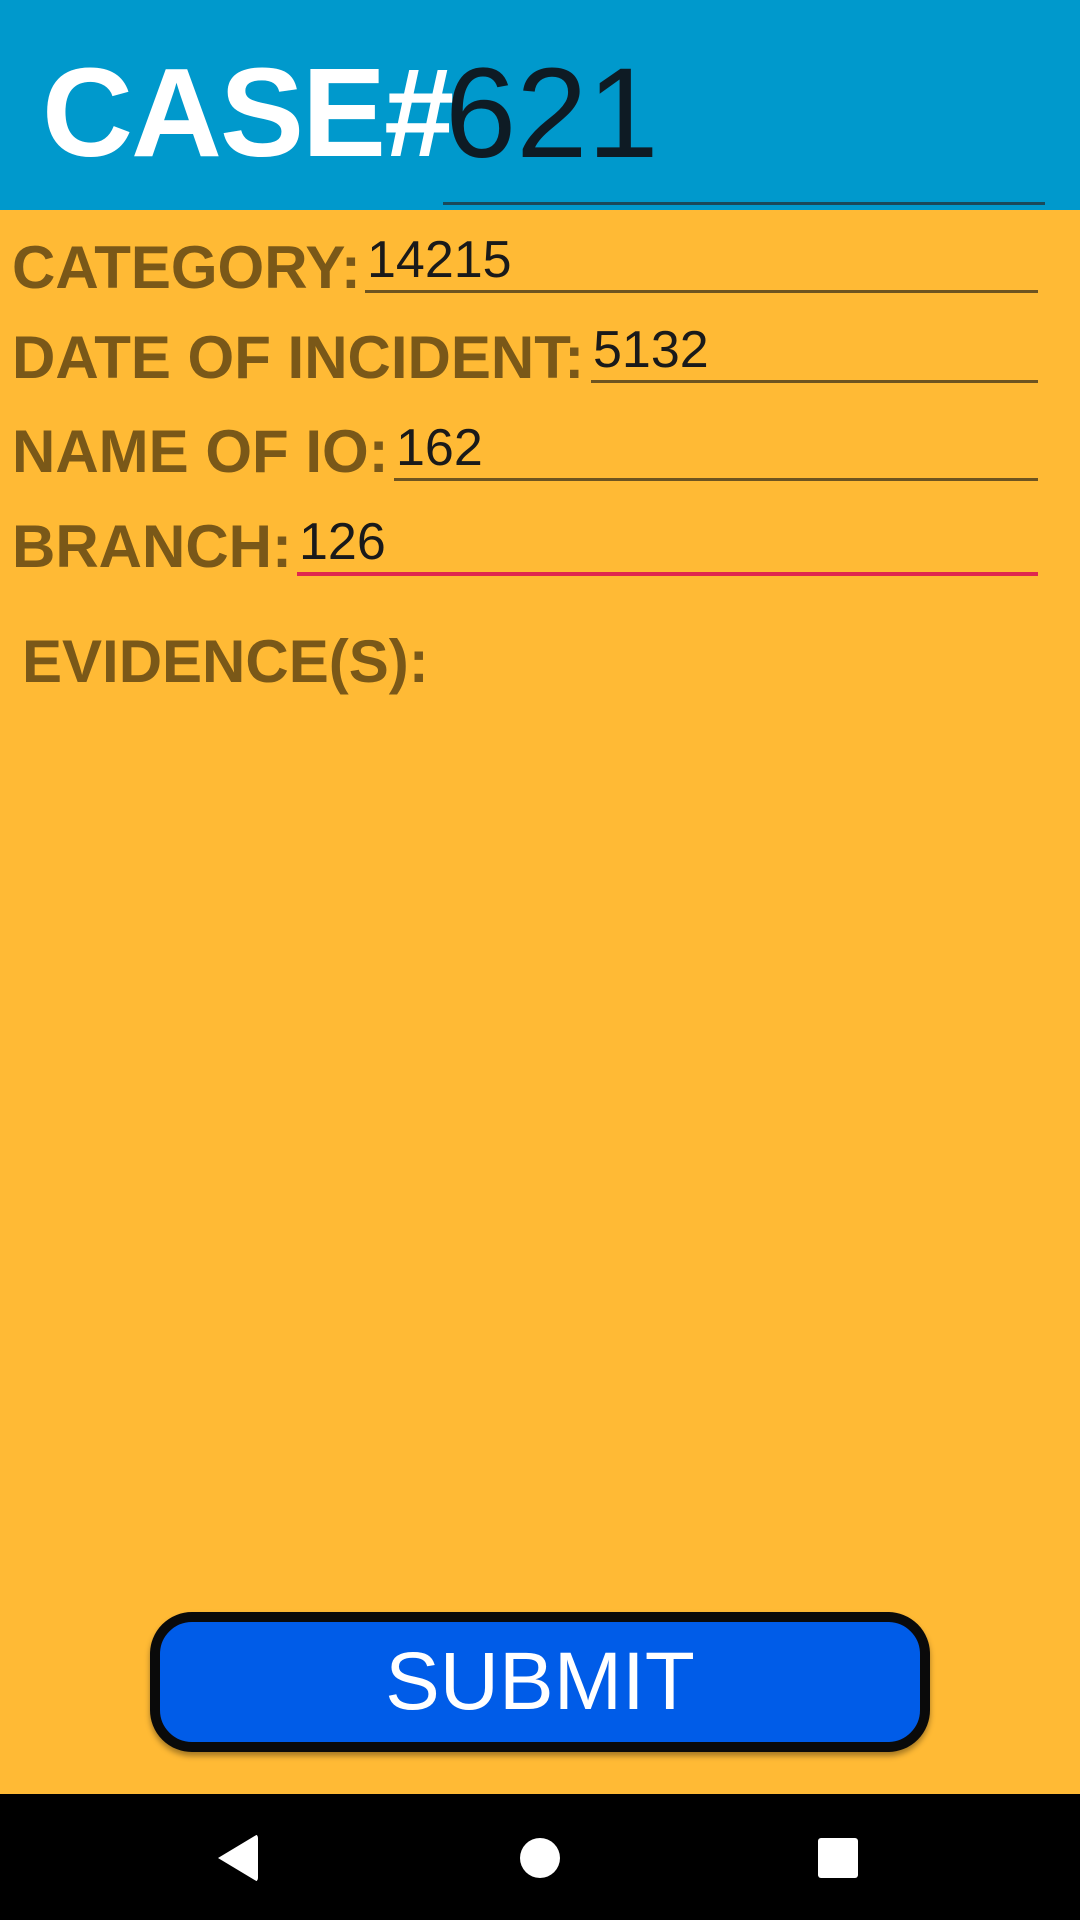  I want to click on date-of-incident-input: 5132, so click(814, 351).